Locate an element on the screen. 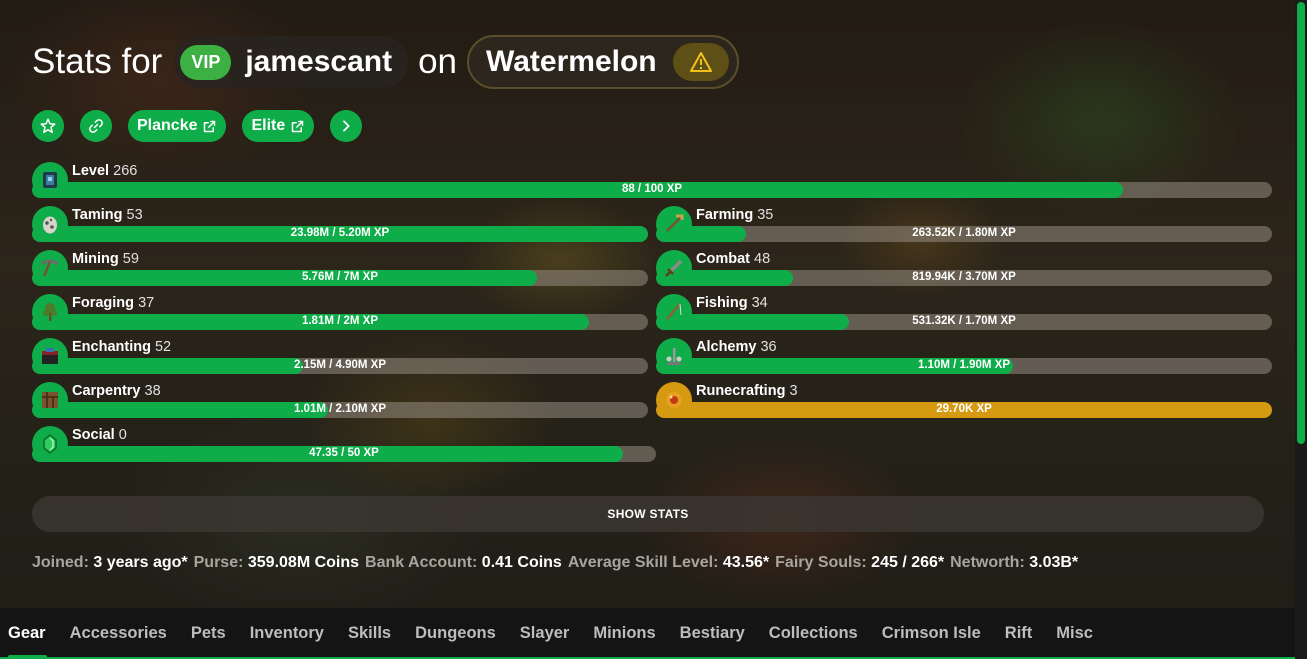  skill-progress-track: 23.98M / 5.20M XP is located at coordinates (340, 234).